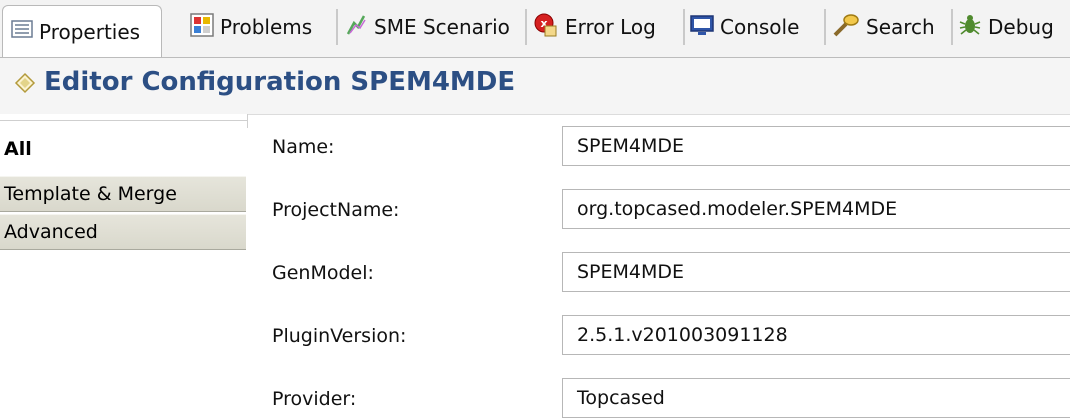 The image size is (1070, 418). Describe the element at coordinates (123, 150) in the screenshot. I see `category-all: All` at that location.